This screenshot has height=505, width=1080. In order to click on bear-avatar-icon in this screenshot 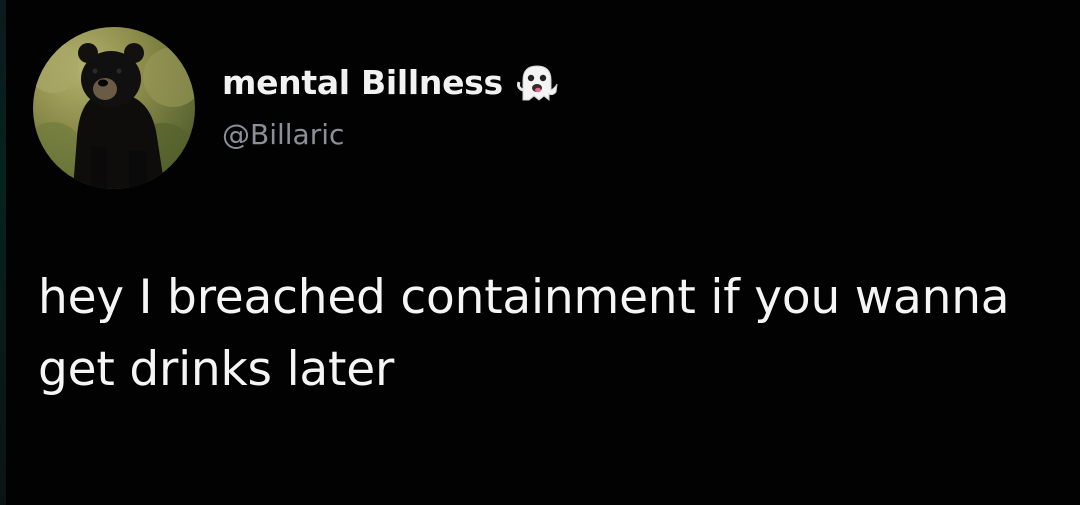, I will do `click(114, 115)`.